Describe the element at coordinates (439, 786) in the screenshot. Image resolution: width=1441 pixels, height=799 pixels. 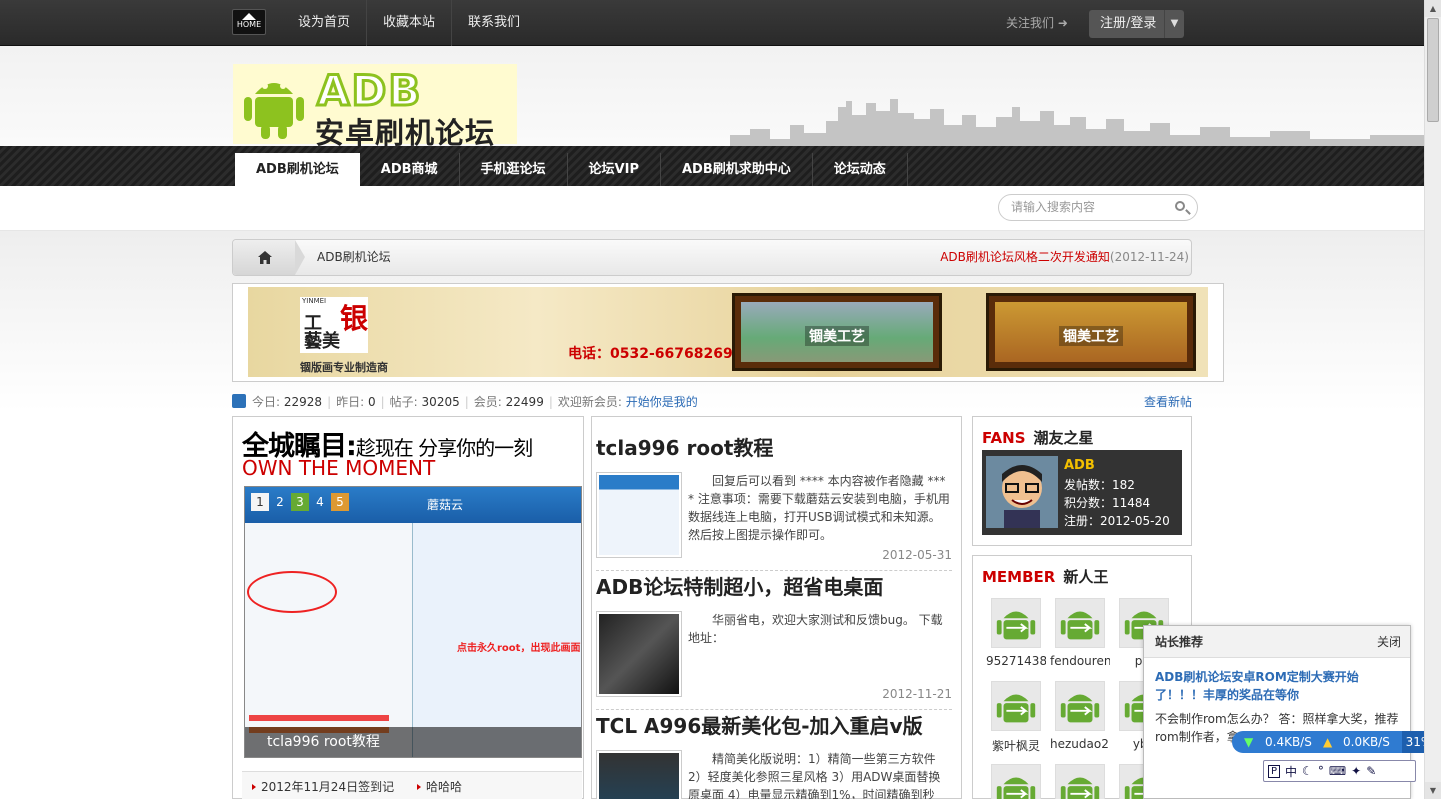
I see `hahaha-link: 哈哈哈` at that location.